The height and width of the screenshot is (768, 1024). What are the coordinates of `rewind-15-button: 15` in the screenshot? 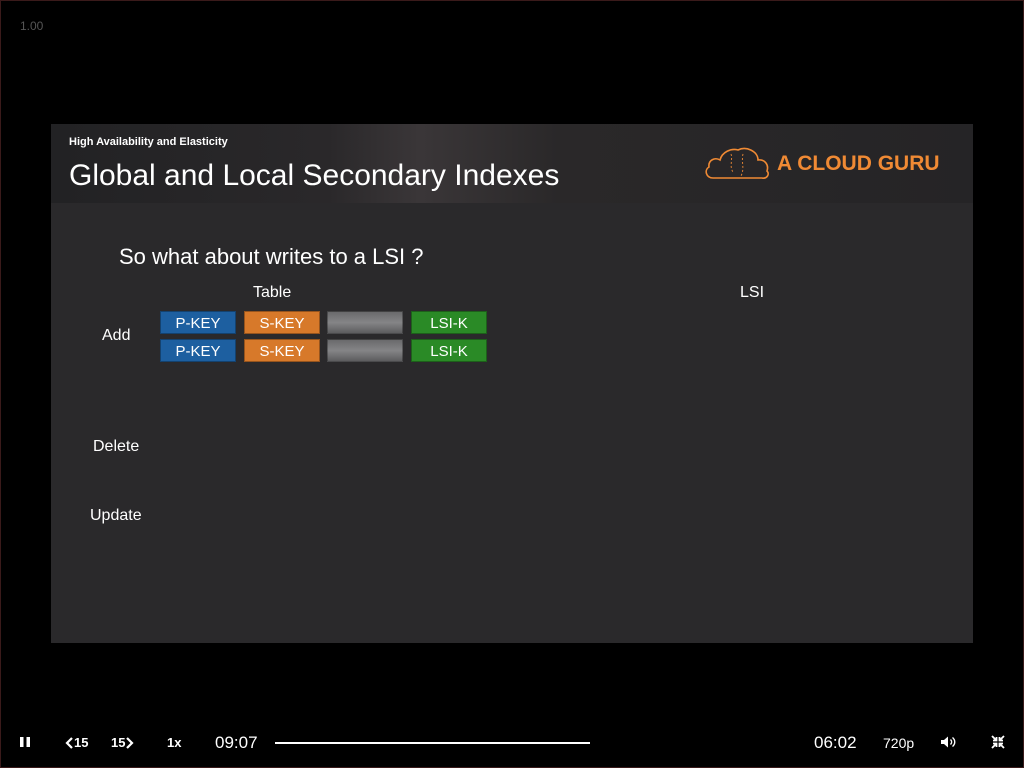 It's located at (76, 742).